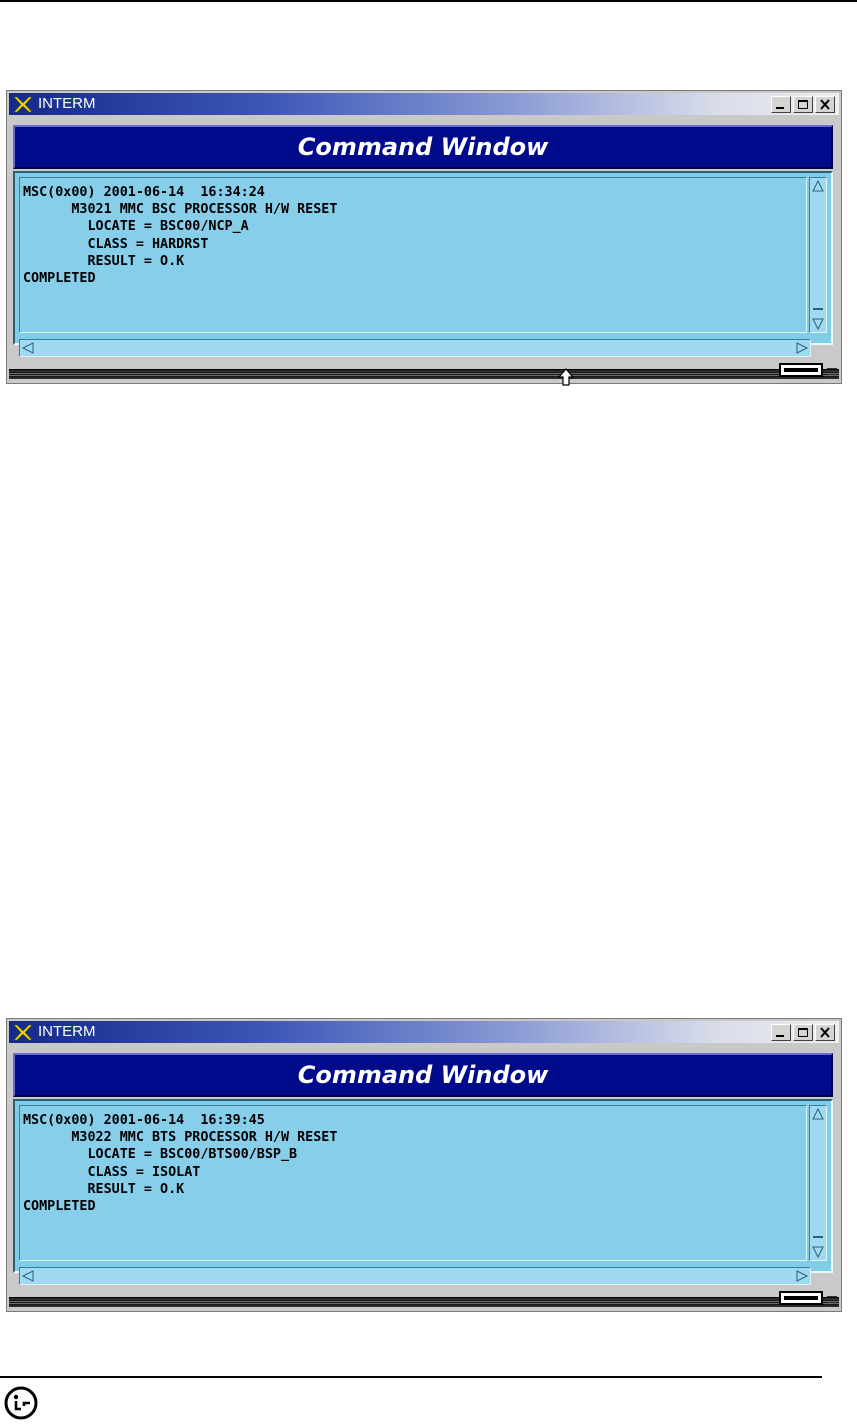 The width and height of the screenshot is (857, 1425). I want to click on page-top-rule, so click(428, 1).